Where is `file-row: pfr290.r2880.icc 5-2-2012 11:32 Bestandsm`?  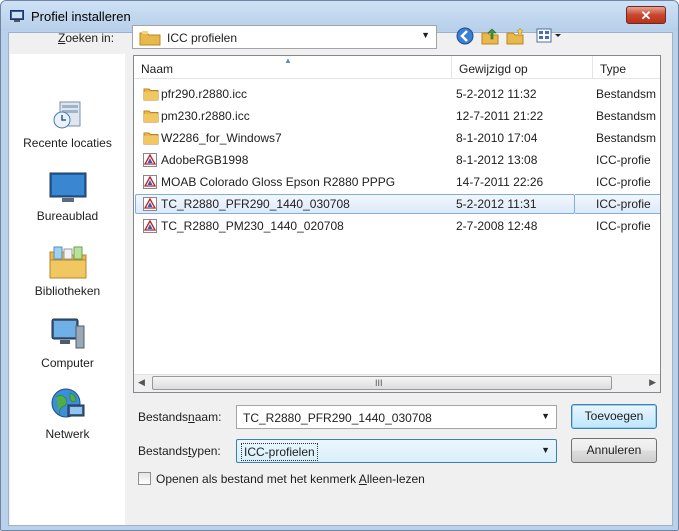
file-row: pfr290.r2880.icc 5-2-2012 11:32 Bestandsm is located at coordinates (397, 94).